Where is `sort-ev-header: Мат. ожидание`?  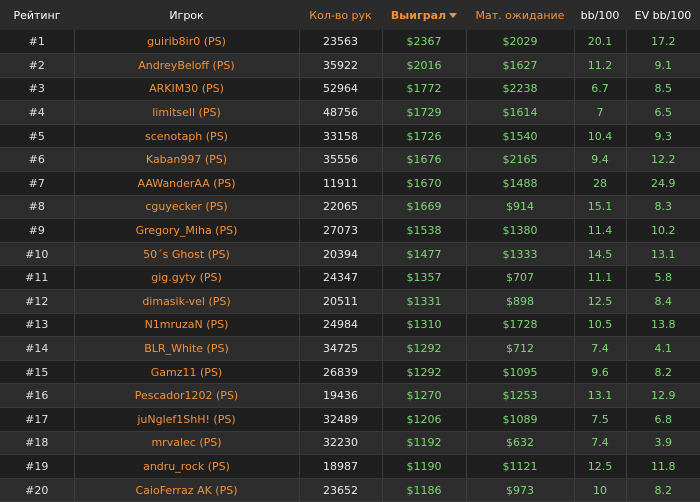 sort-ev-header: Мат. ожидание is located at coordinates (520, 15).